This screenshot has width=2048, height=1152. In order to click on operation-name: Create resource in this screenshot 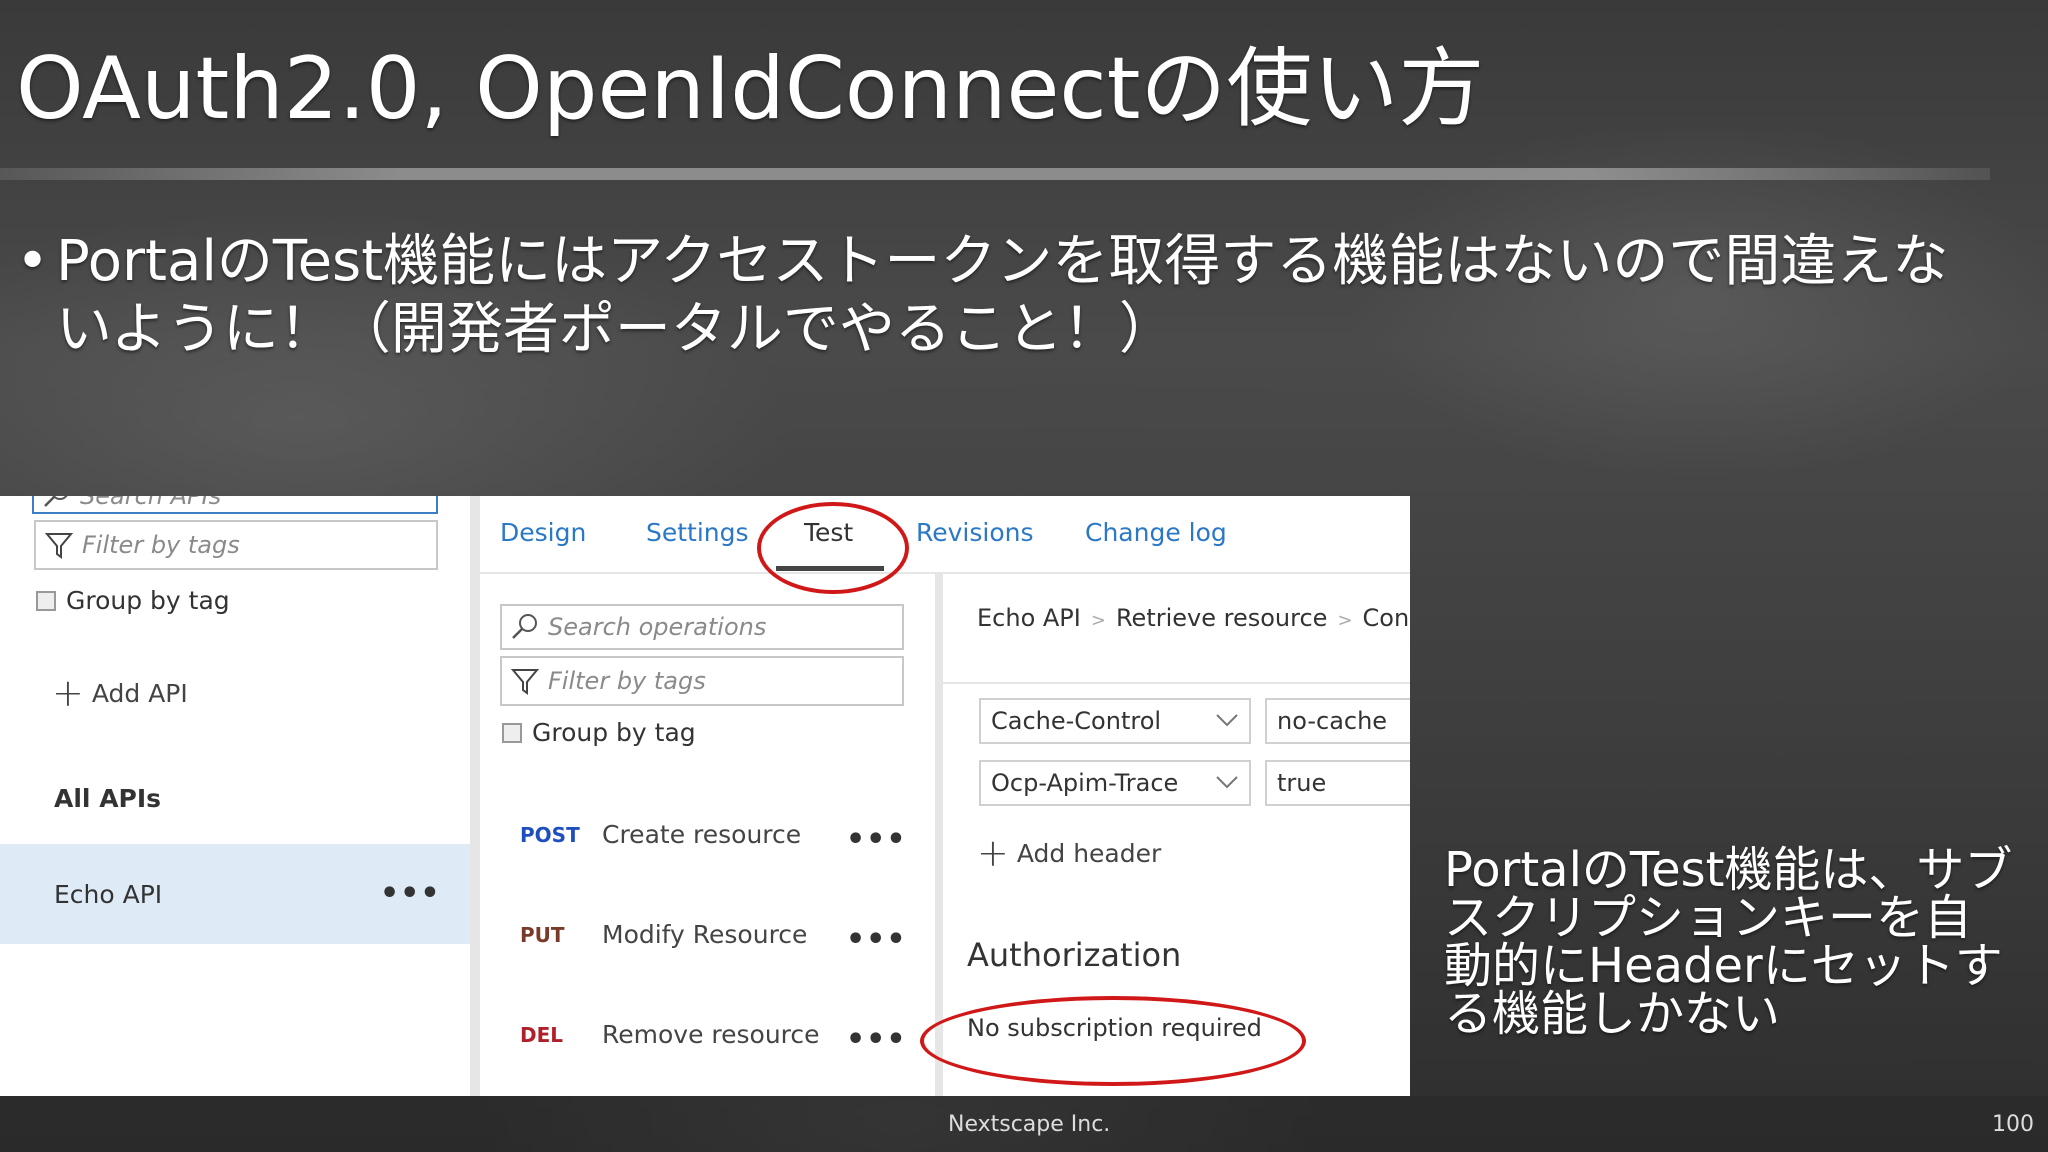, I will do `click(702, 834)`.